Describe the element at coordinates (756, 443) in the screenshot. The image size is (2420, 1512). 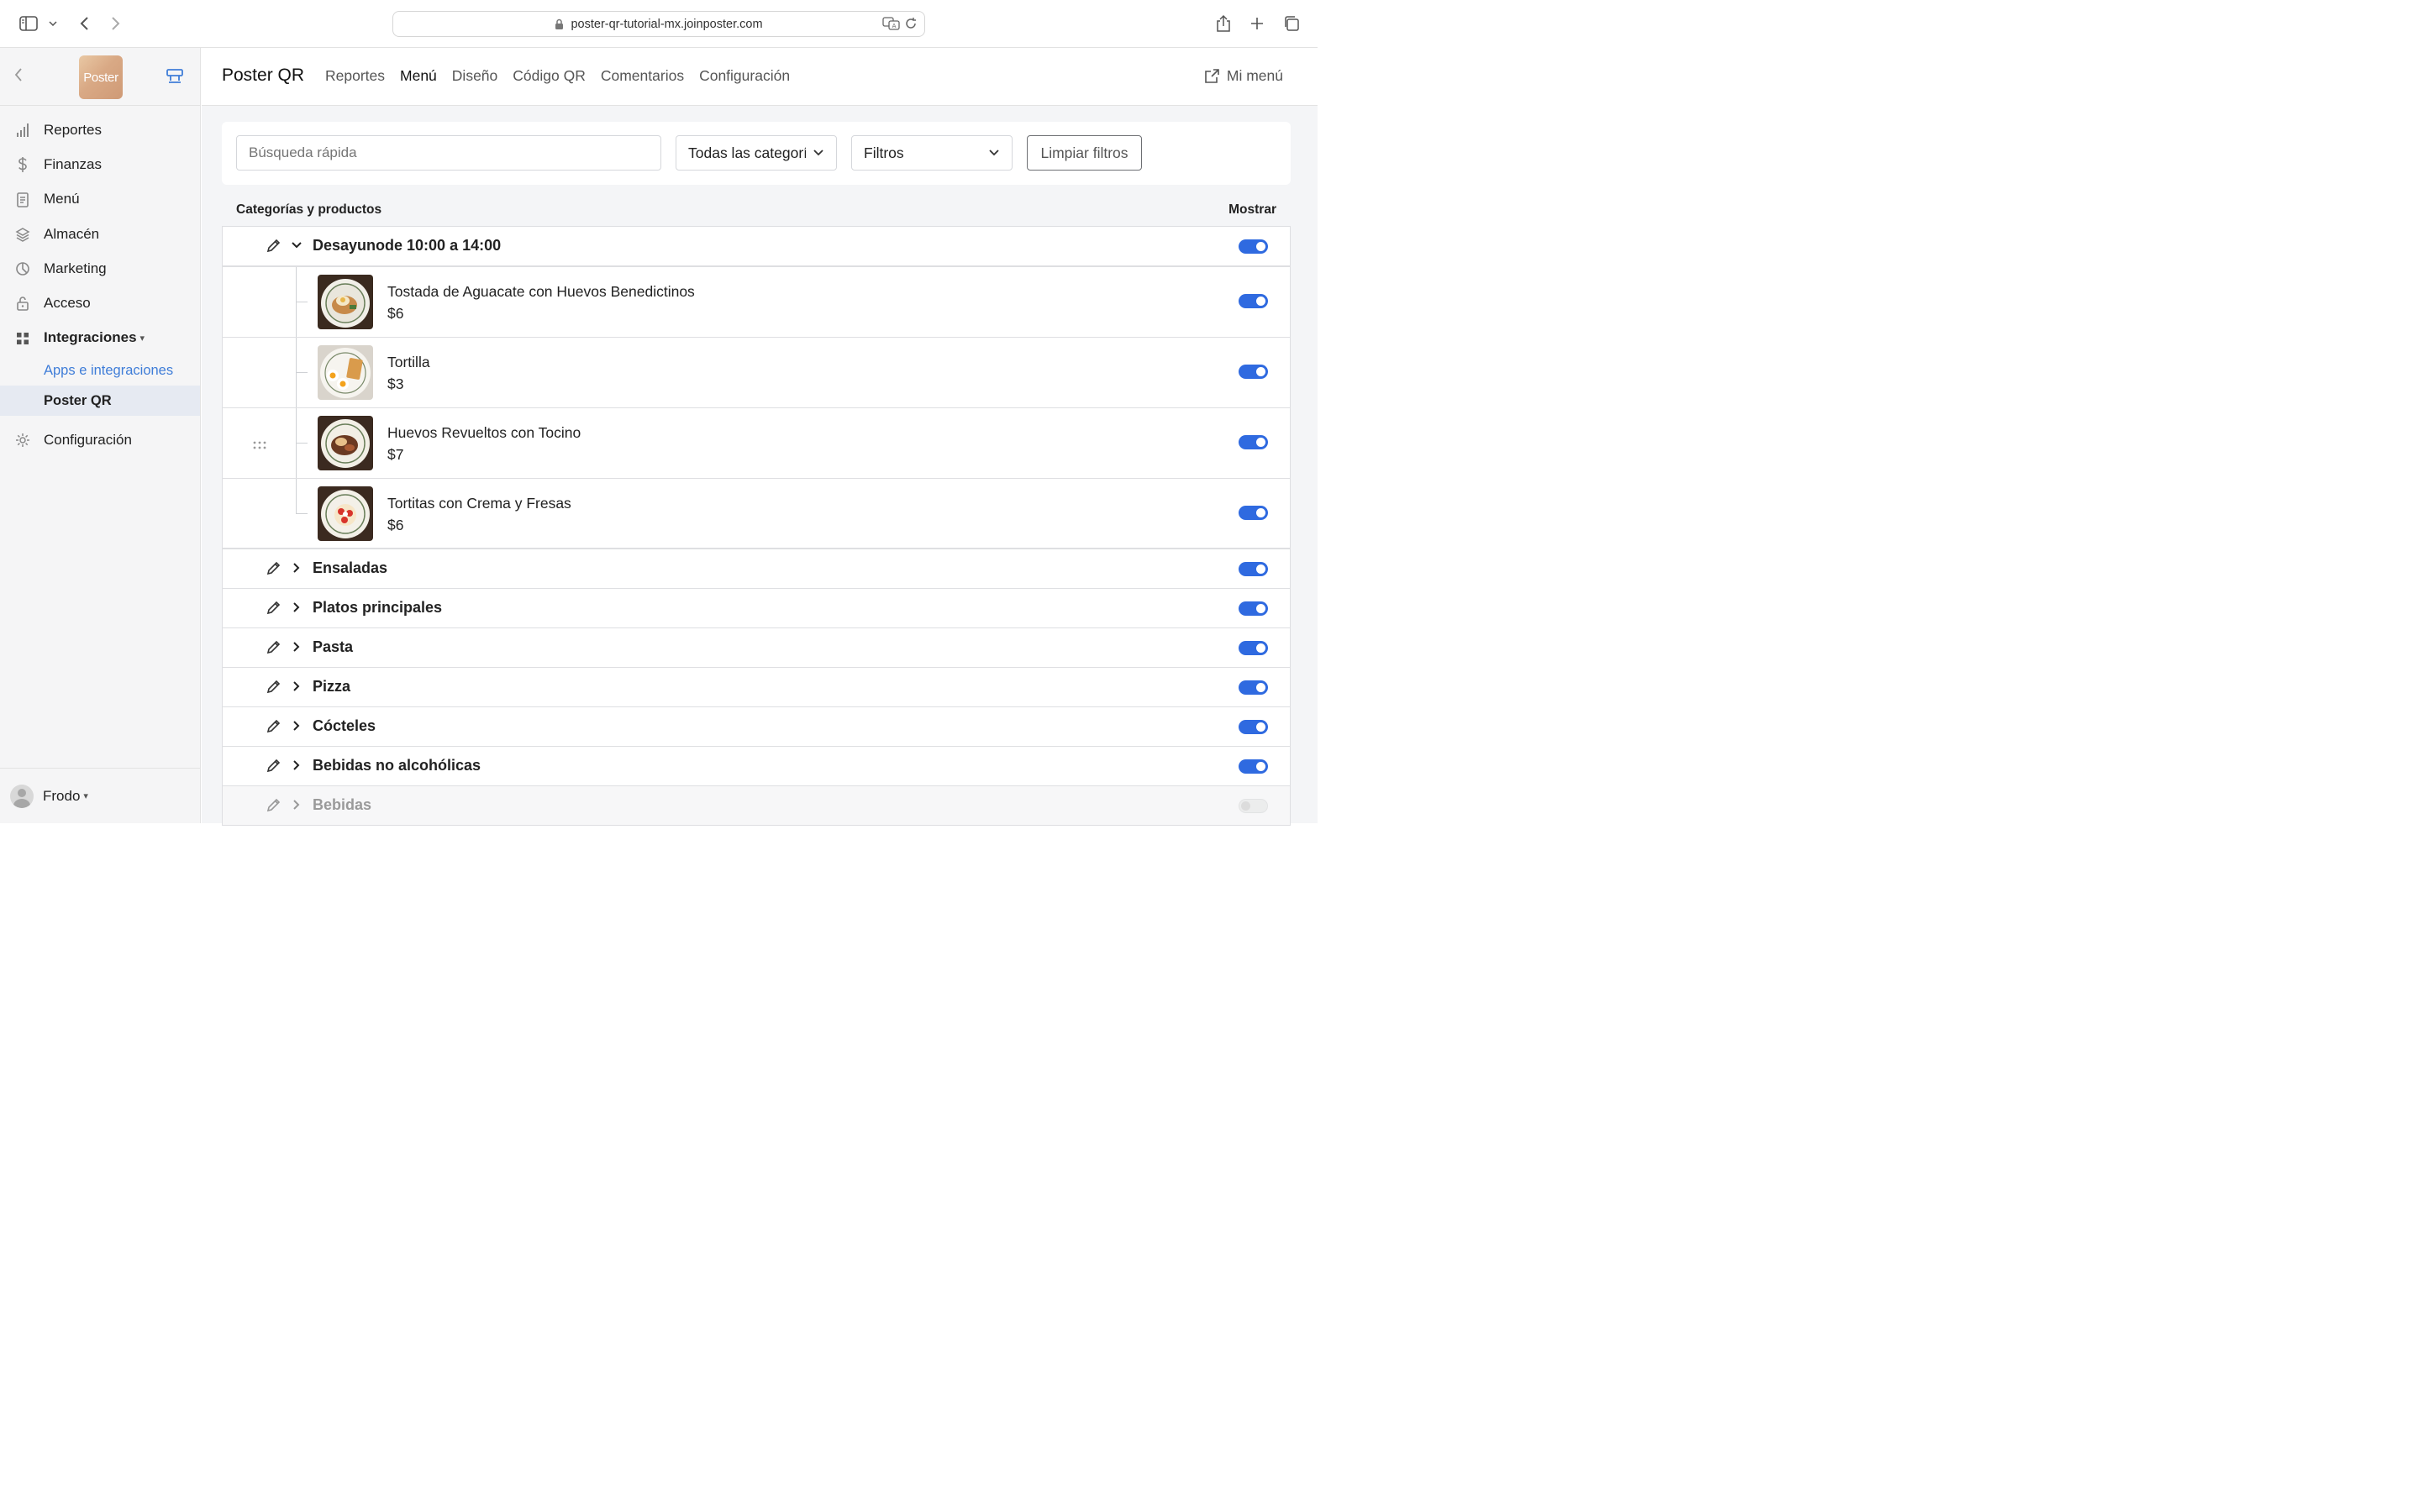
I see `product-row: Huevos Revueltos con Tocino $7` at that location.